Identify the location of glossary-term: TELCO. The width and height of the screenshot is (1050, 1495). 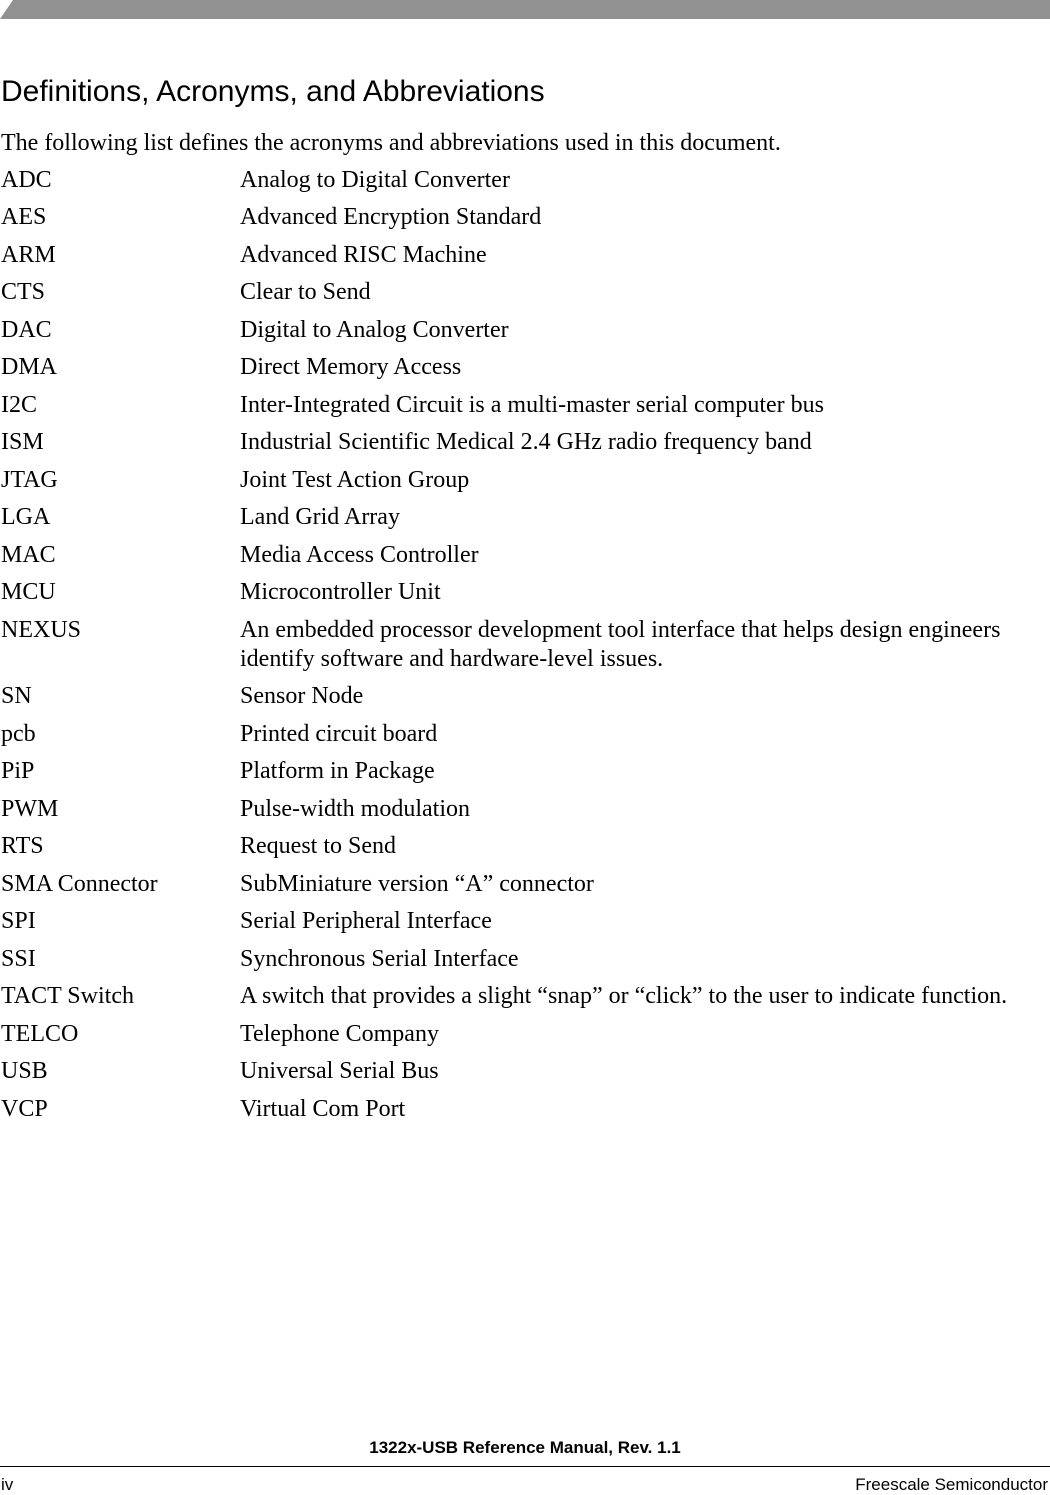
(40, 1034).